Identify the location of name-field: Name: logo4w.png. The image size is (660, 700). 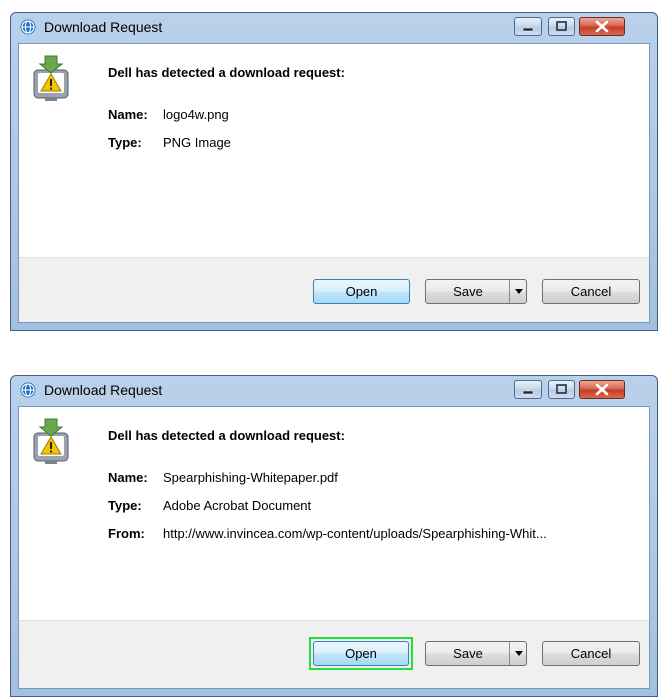
(168, 114).